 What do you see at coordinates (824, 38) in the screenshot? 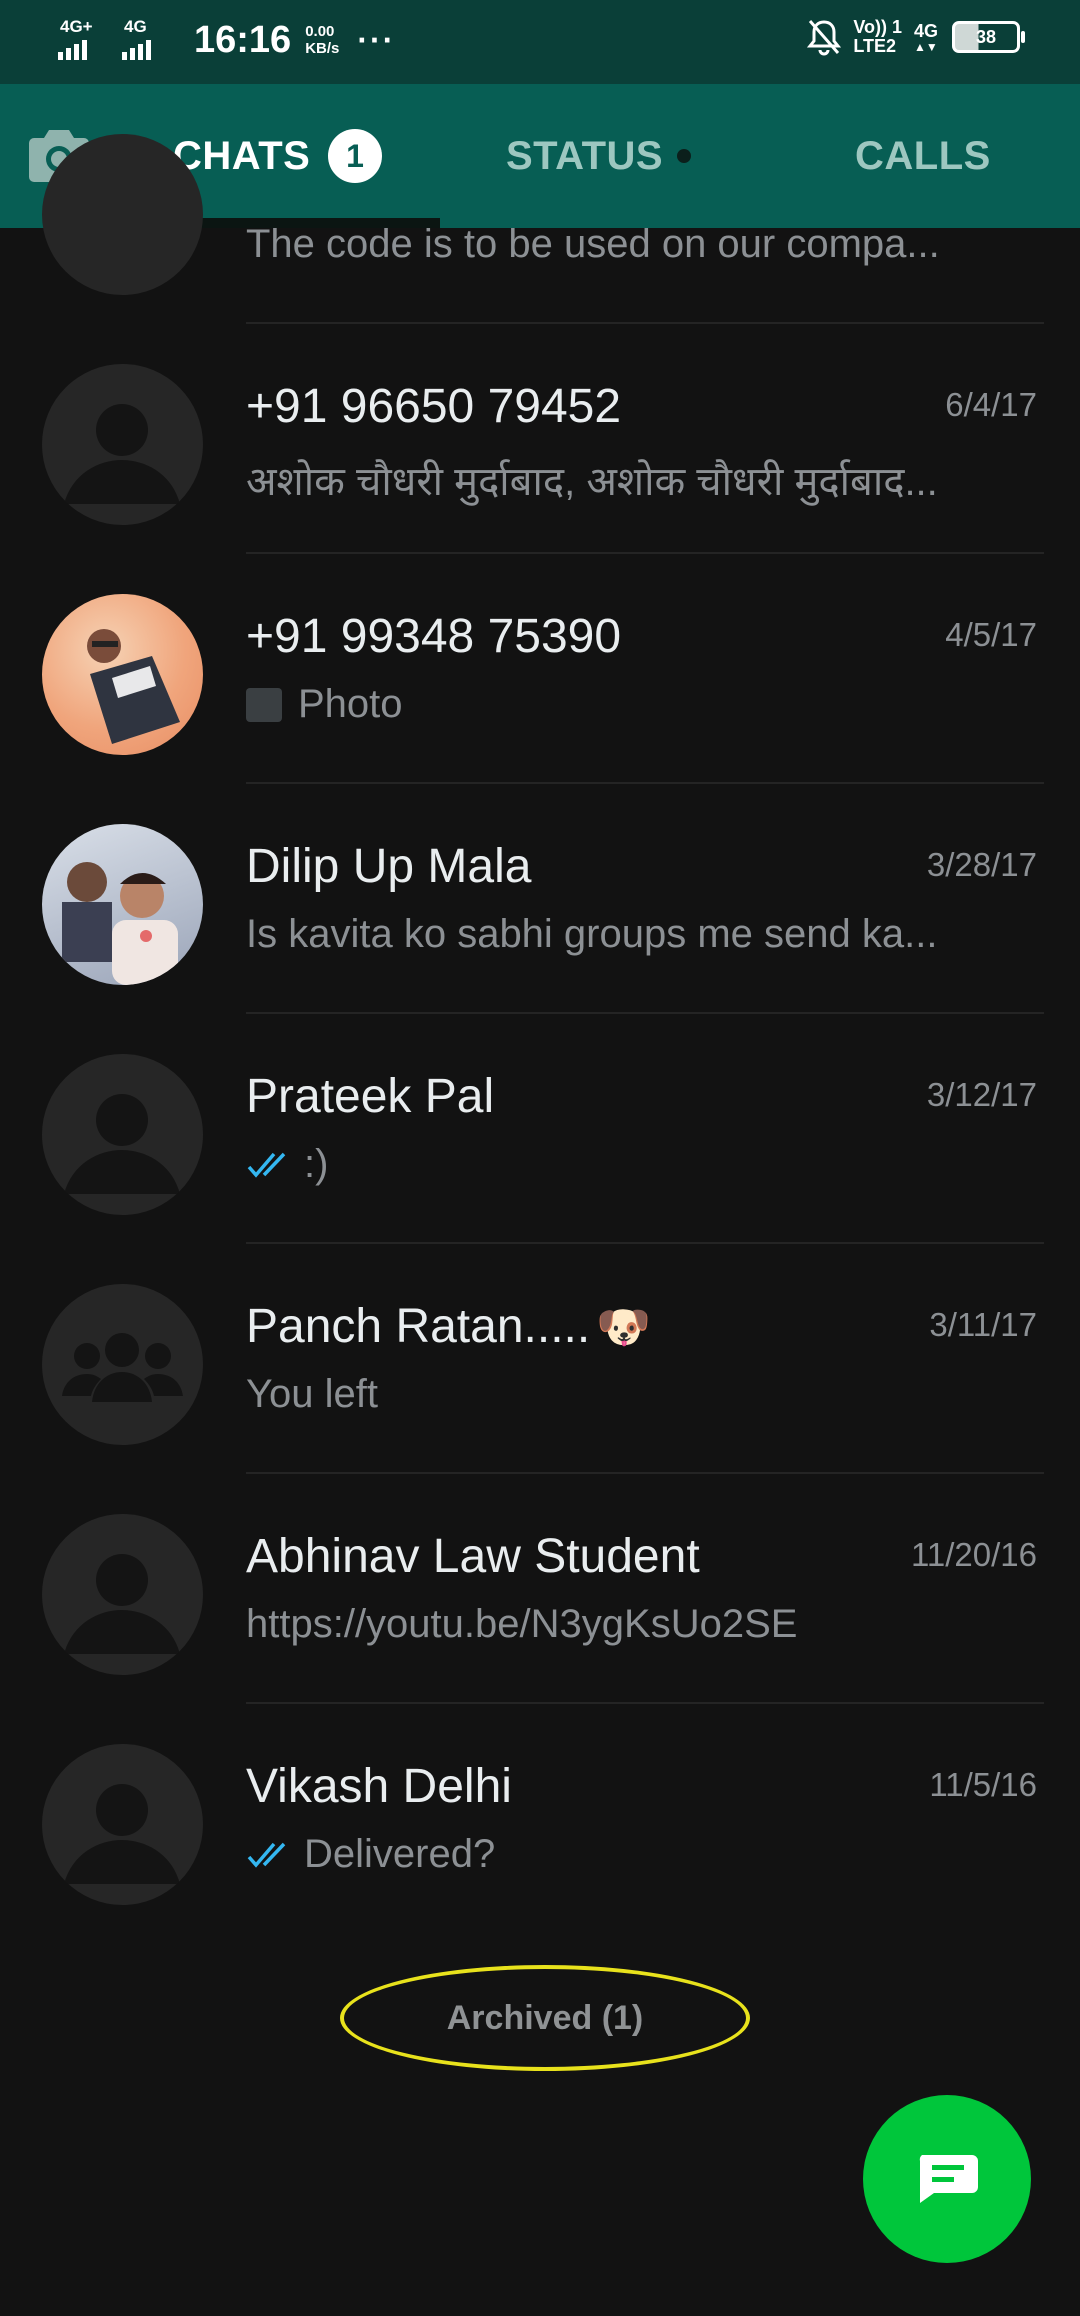
I see `mute-bell-icon` at bounding box center [824, 38].